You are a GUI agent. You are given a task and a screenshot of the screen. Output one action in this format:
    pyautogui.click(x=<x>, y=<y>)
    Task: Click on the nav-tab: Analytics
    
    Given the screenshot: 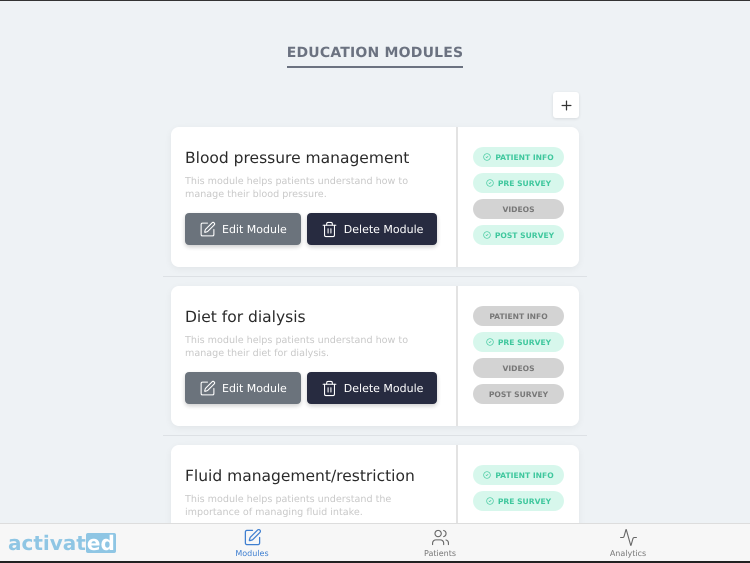 What is the action you would take?
    pyautogui.click(x=628, y=543)
    